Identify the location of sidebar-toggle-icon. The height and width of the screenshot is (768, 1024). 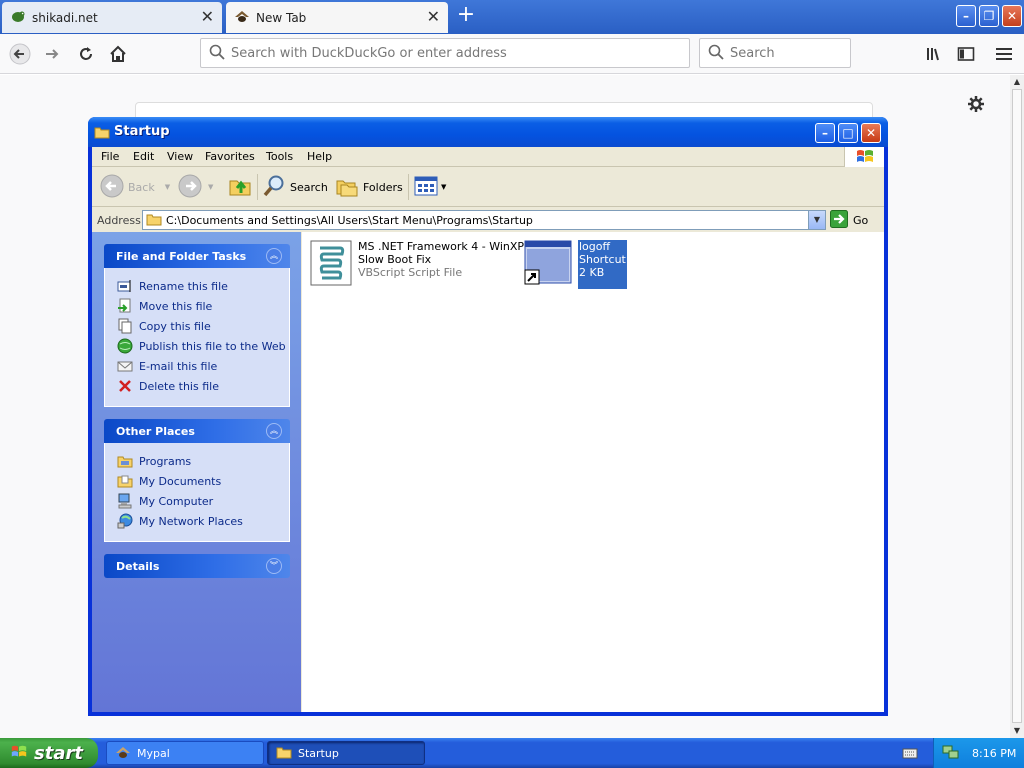
(966, 54).